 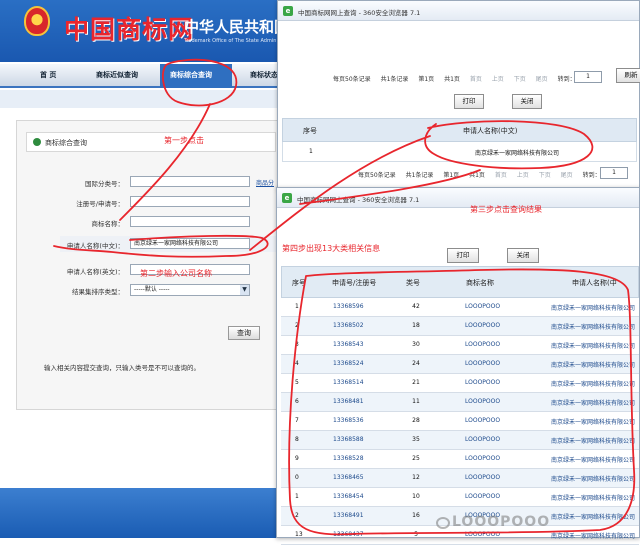 I want to click on annotation-step3: 第三步点击查询结果, so click(x=506, y=209).